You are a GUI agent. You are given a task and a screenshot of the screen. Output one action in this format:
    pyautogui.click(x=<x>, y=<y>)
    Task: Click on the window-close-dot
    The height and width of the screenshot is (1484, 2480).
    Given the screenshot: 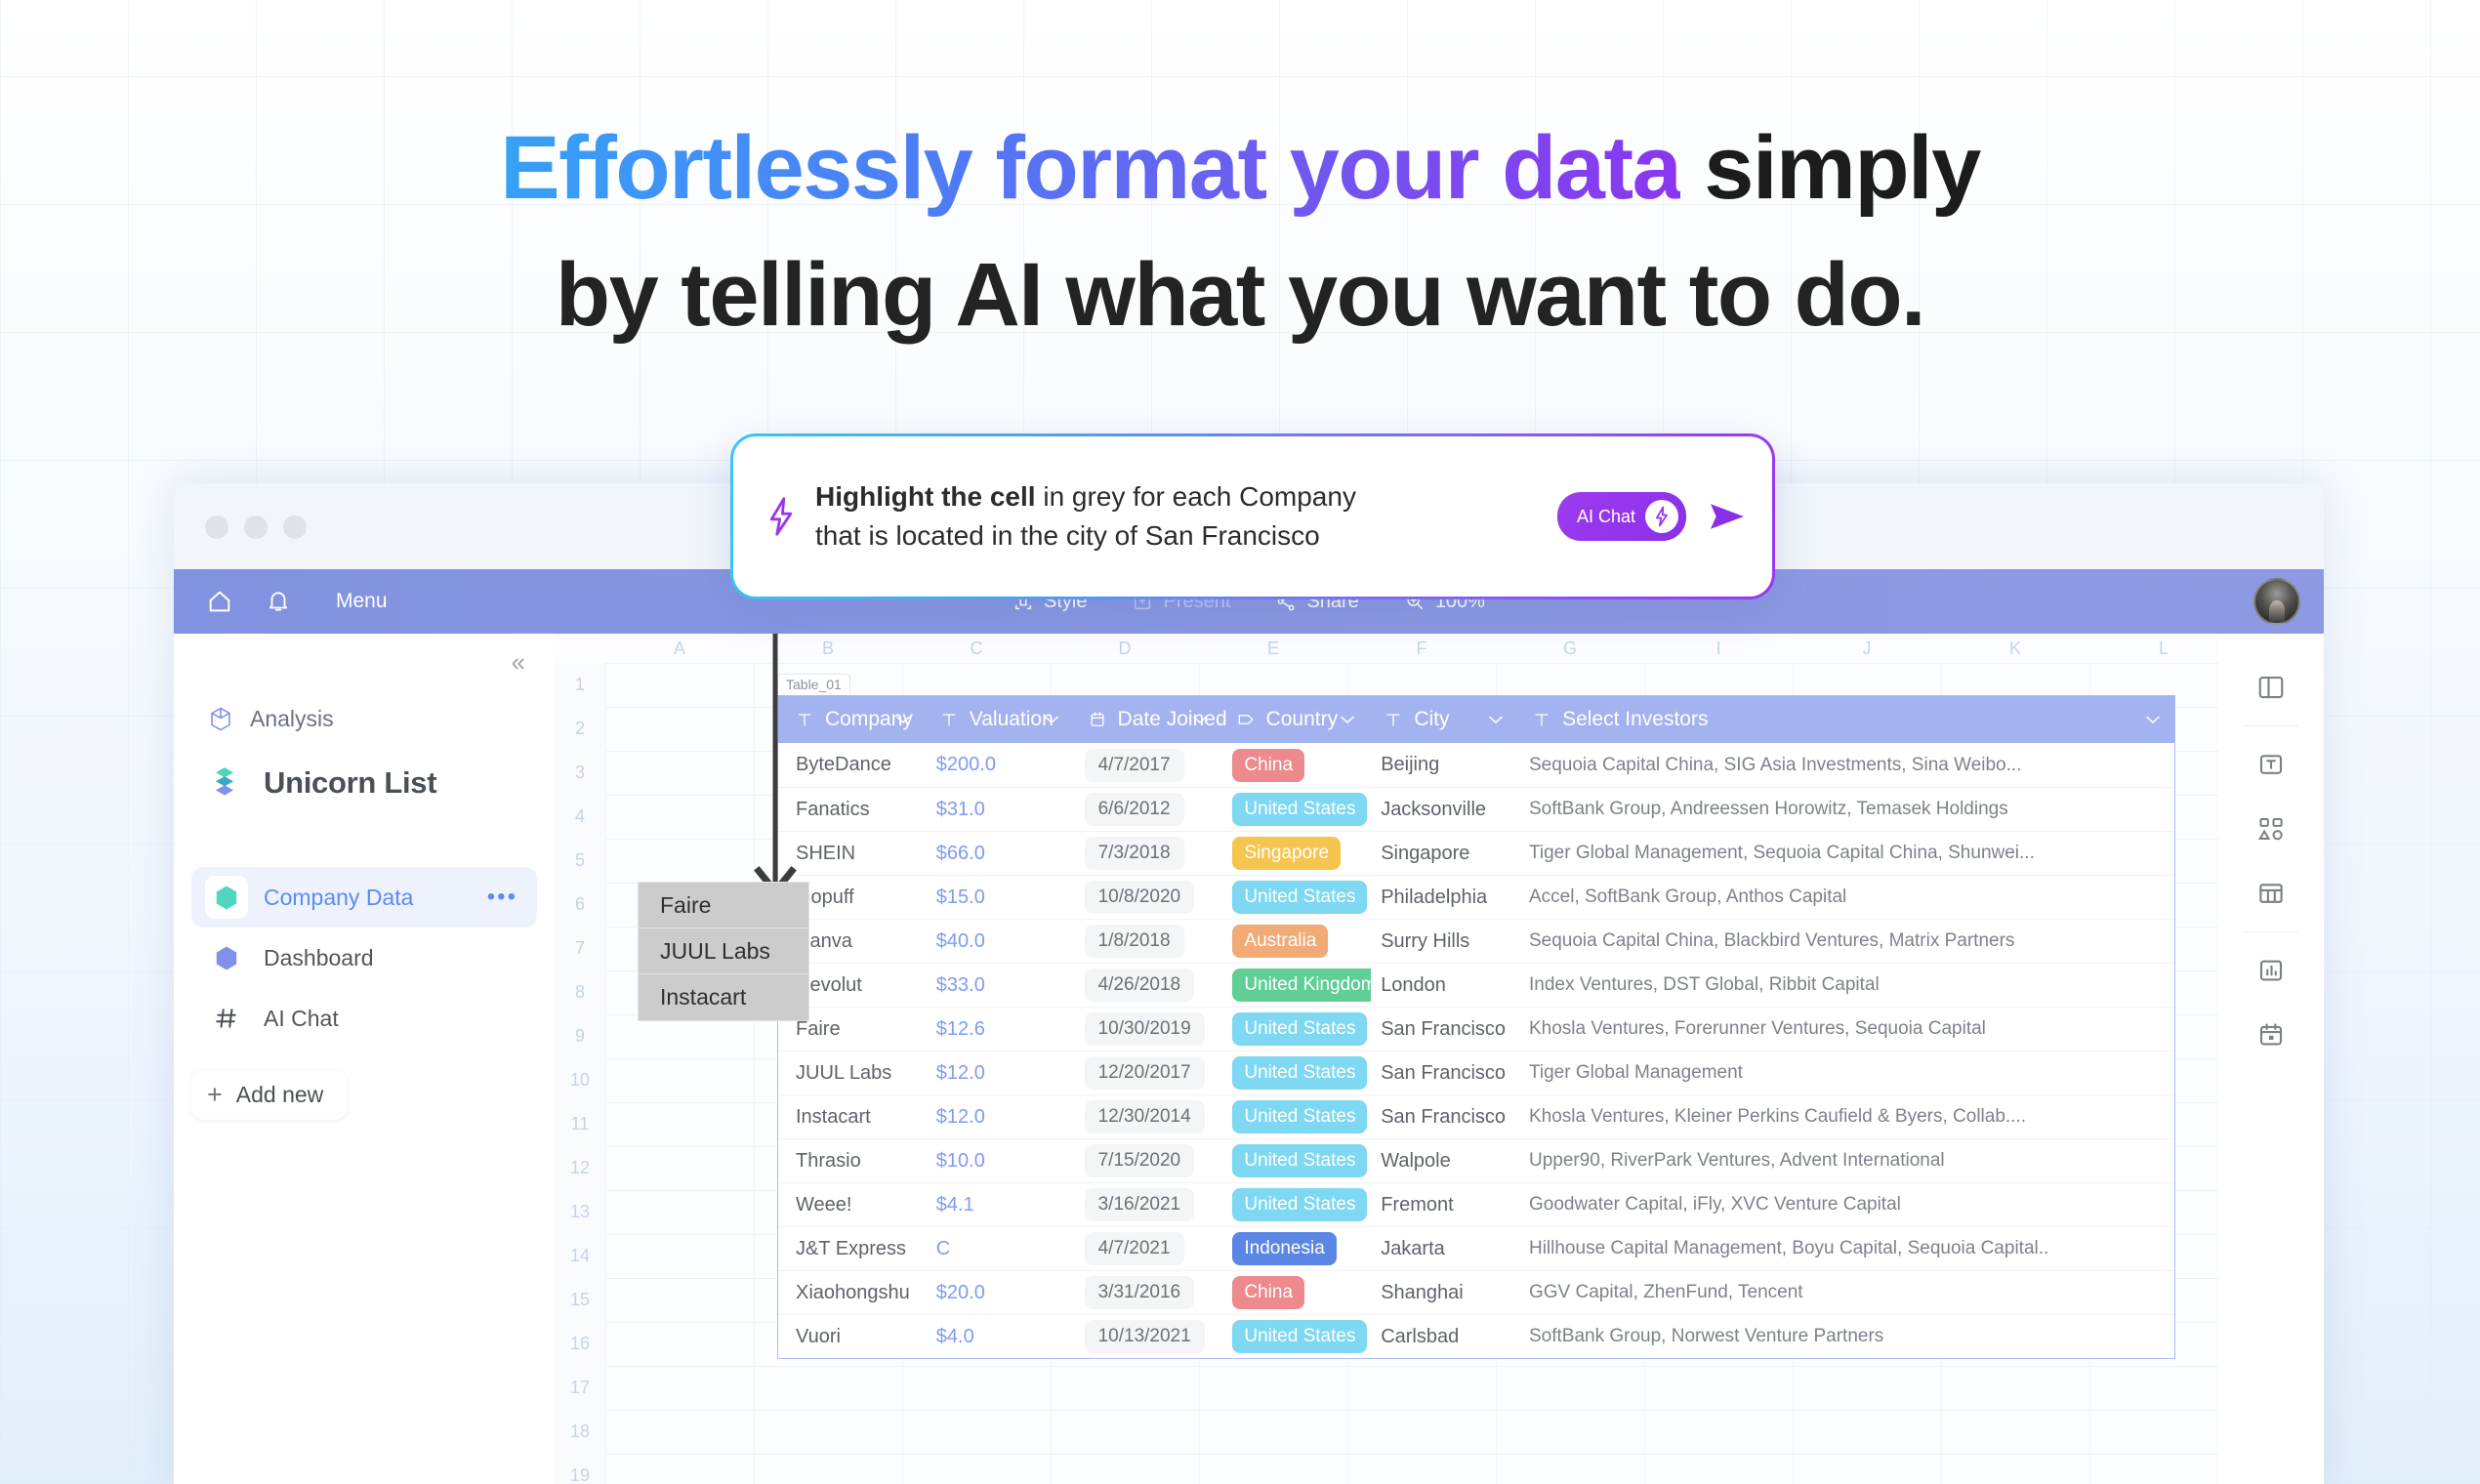 What is the action you would take?
    pyautogui.click(x=216, y=527)
    